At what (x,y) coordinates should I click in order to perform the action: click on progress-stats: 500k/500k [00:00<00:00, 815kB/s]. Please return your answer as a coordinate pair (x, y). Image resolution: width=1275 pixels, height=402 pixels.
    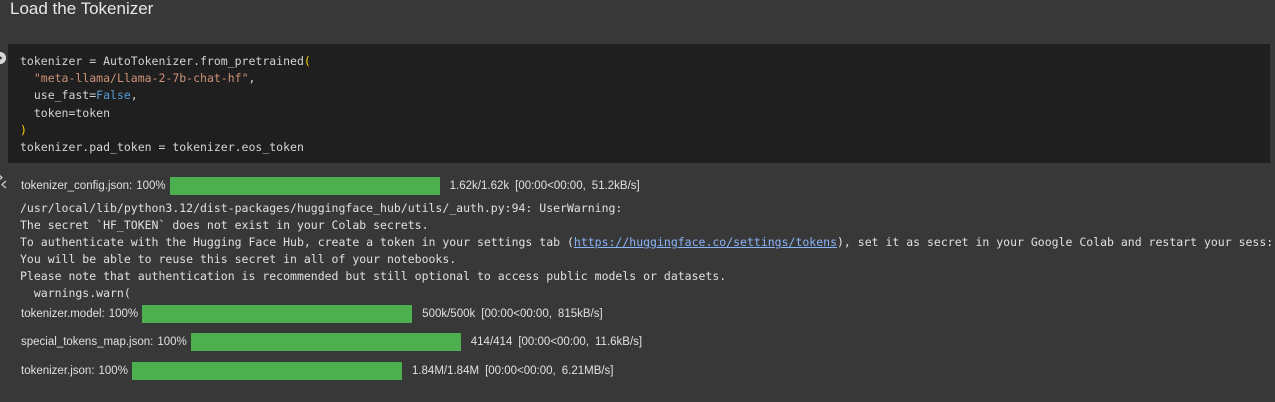
    Looking at the image, I should click on (512, 314).